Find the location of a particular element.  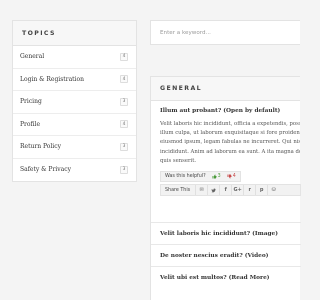

helpful-box: Was this helpful? 3 4 is located at coordinates (200, 176).